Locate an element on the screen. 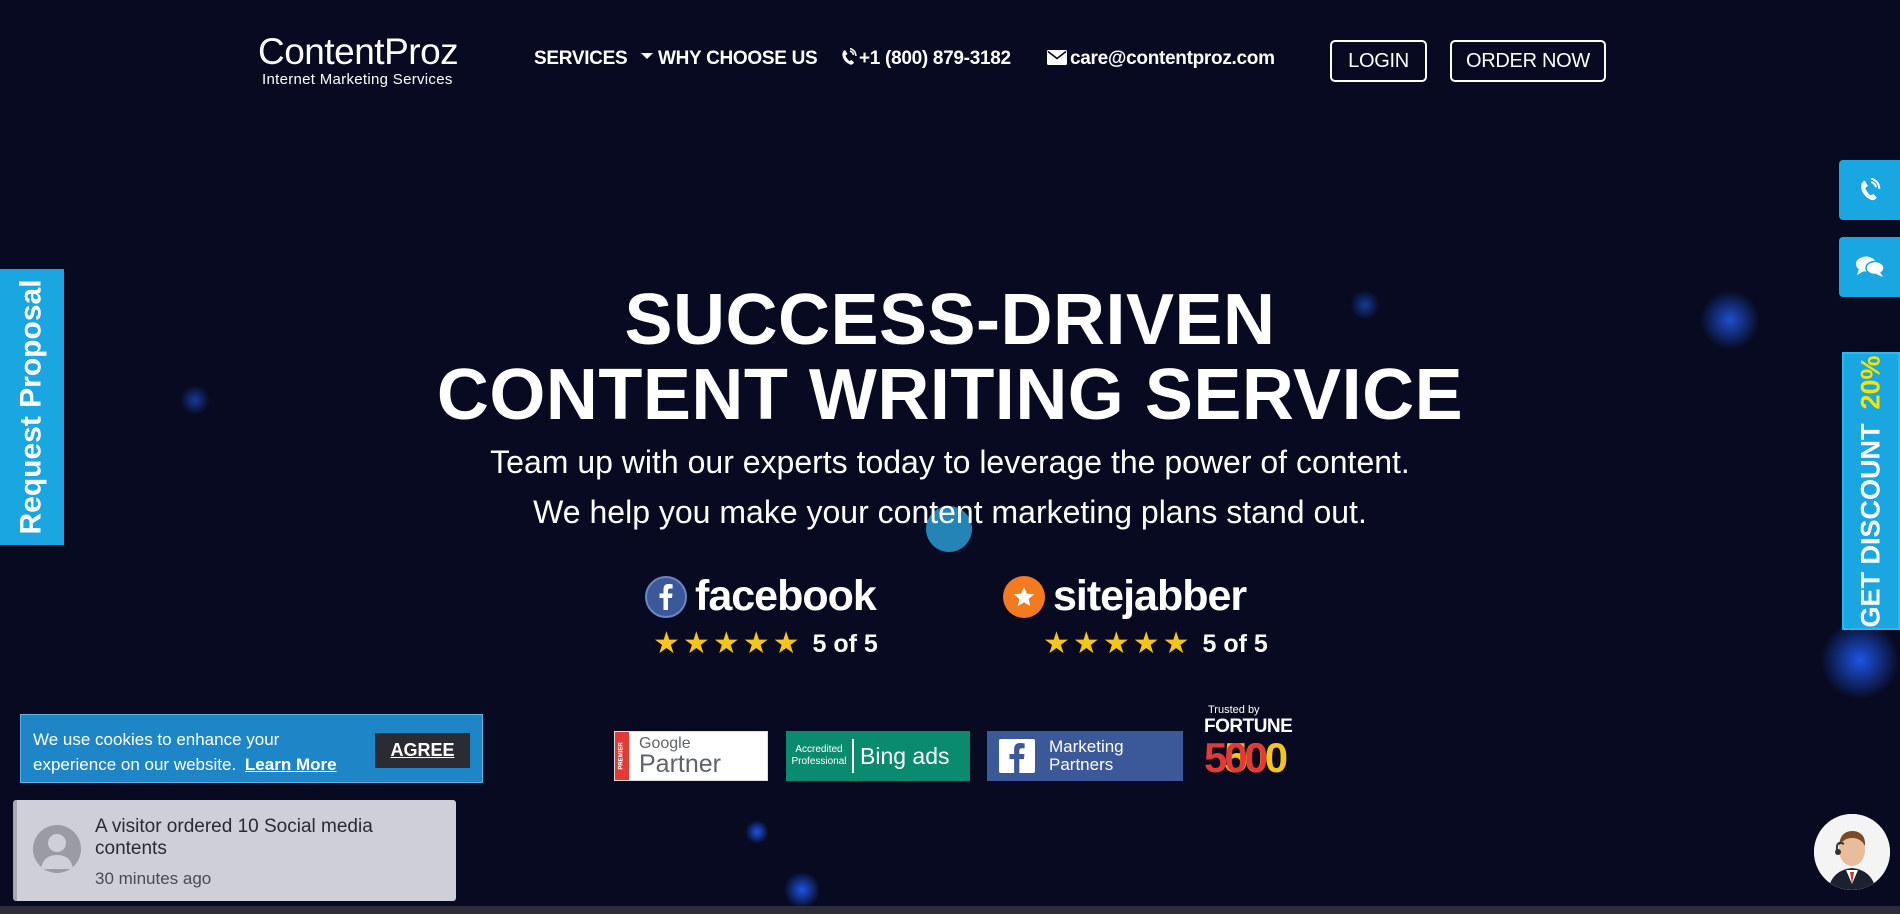  fortune-500-badge: Trusted by FORTUNE 500 is located at coordinates (1248, 744).